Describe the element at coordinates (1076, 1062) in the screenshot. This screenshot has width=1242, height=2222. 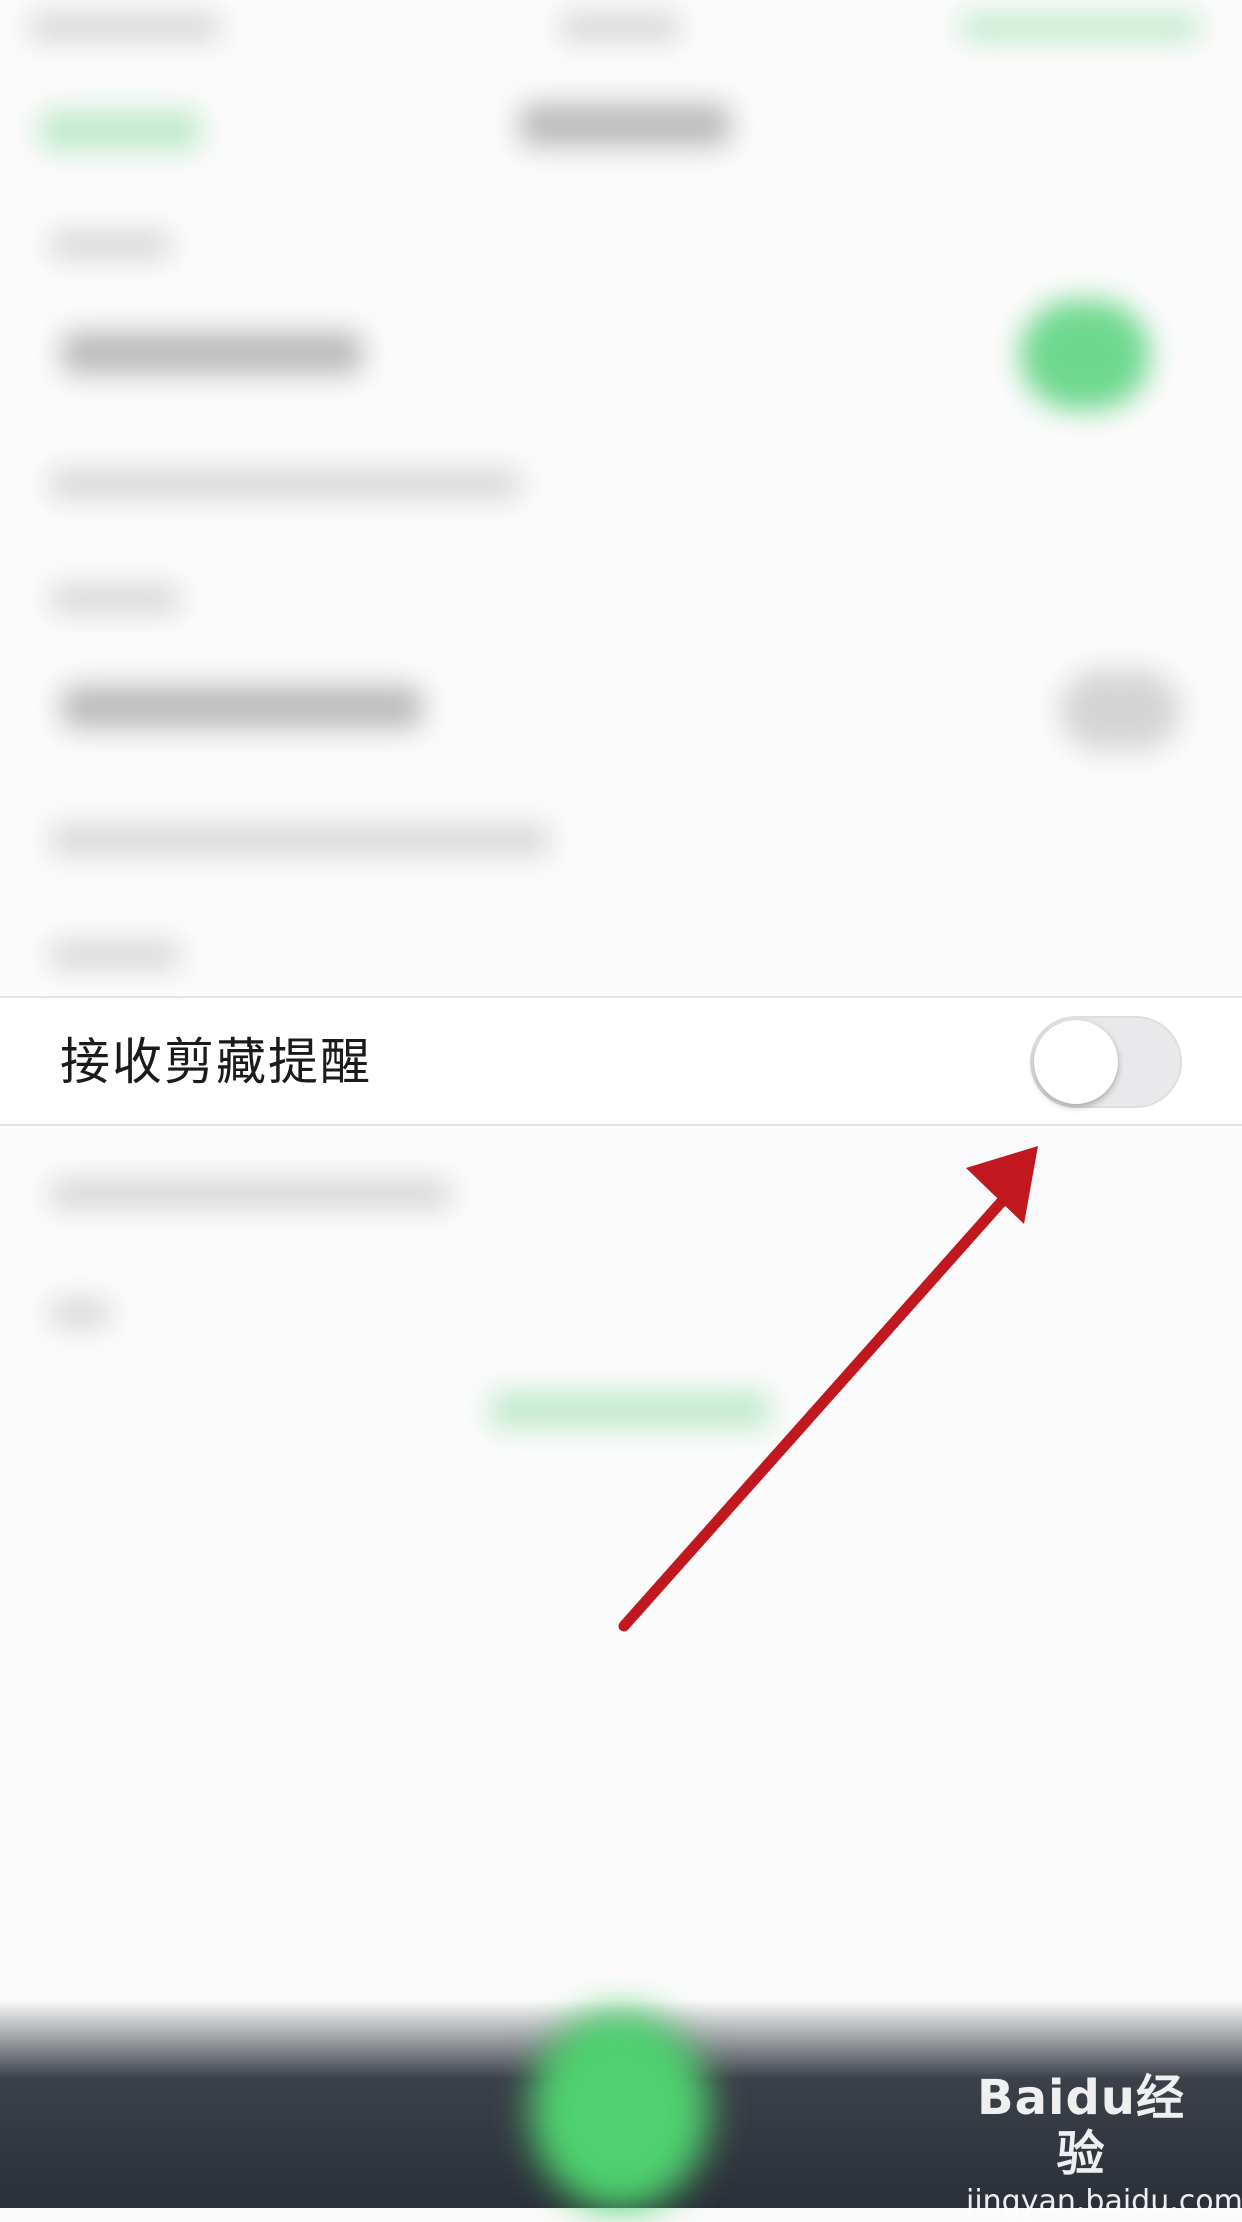
I see `toggle-knob` at that location.